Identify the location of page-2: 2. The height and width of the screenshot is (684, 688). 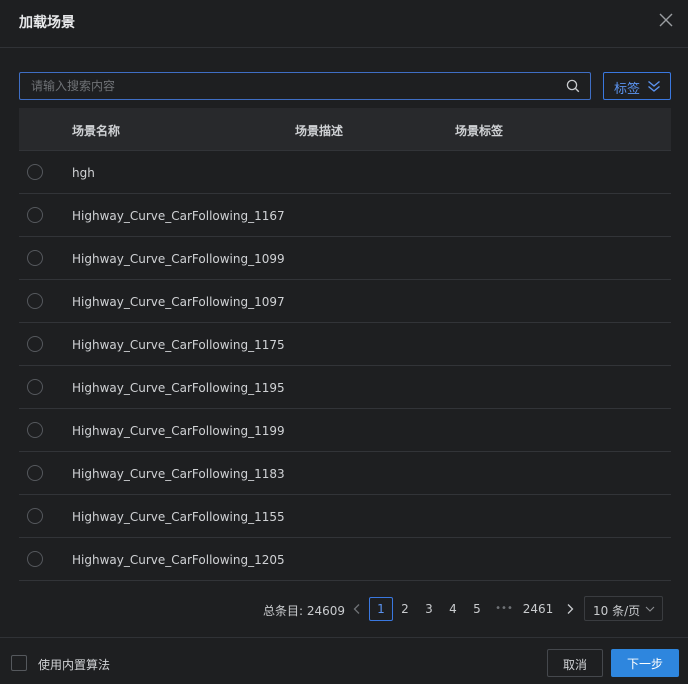
(405, 609).